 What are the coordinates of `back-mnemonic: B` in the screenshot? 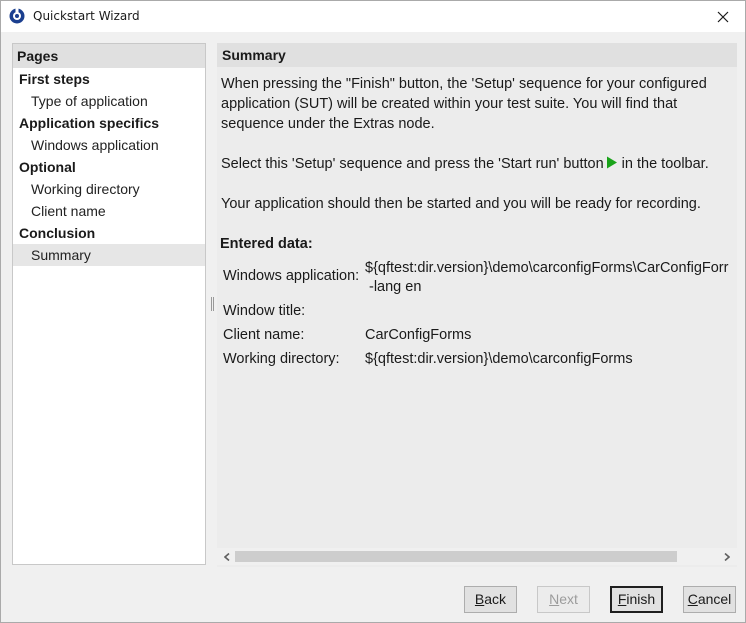 It's located at (479, 599).